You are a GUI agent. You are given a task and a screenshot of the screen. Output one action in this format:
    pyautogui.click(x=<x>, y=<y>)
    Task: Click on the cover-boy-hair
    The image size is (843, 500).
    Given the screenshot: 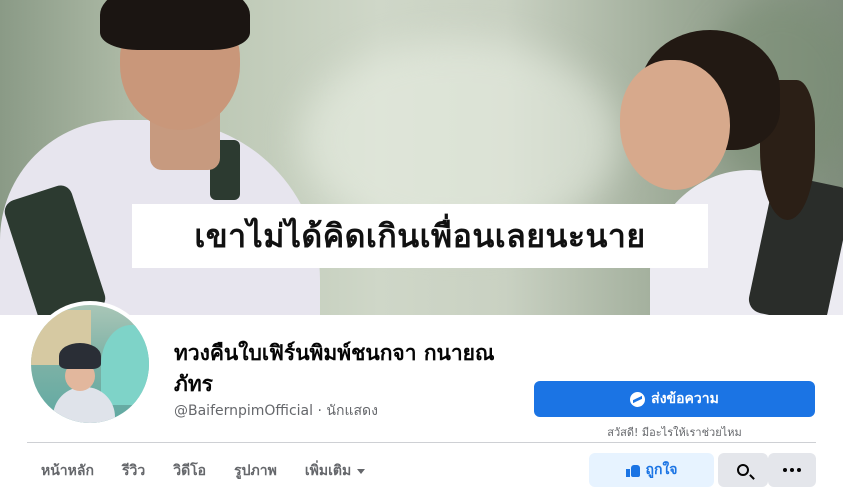 What is the action you would take?
    pyautogui.click(x=175, y=25)
    